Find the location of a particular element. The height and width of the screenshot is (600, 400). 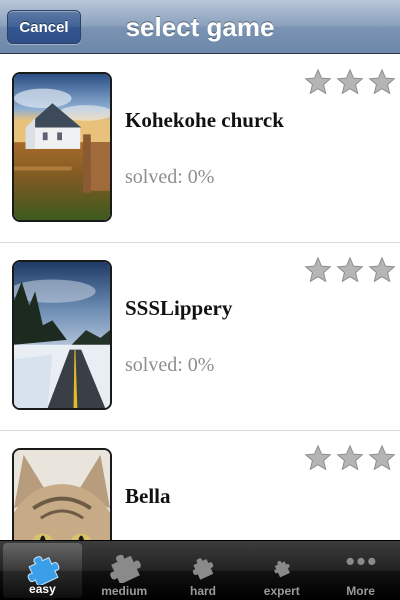

more-dots-icon is located at coordinates (360, 561).